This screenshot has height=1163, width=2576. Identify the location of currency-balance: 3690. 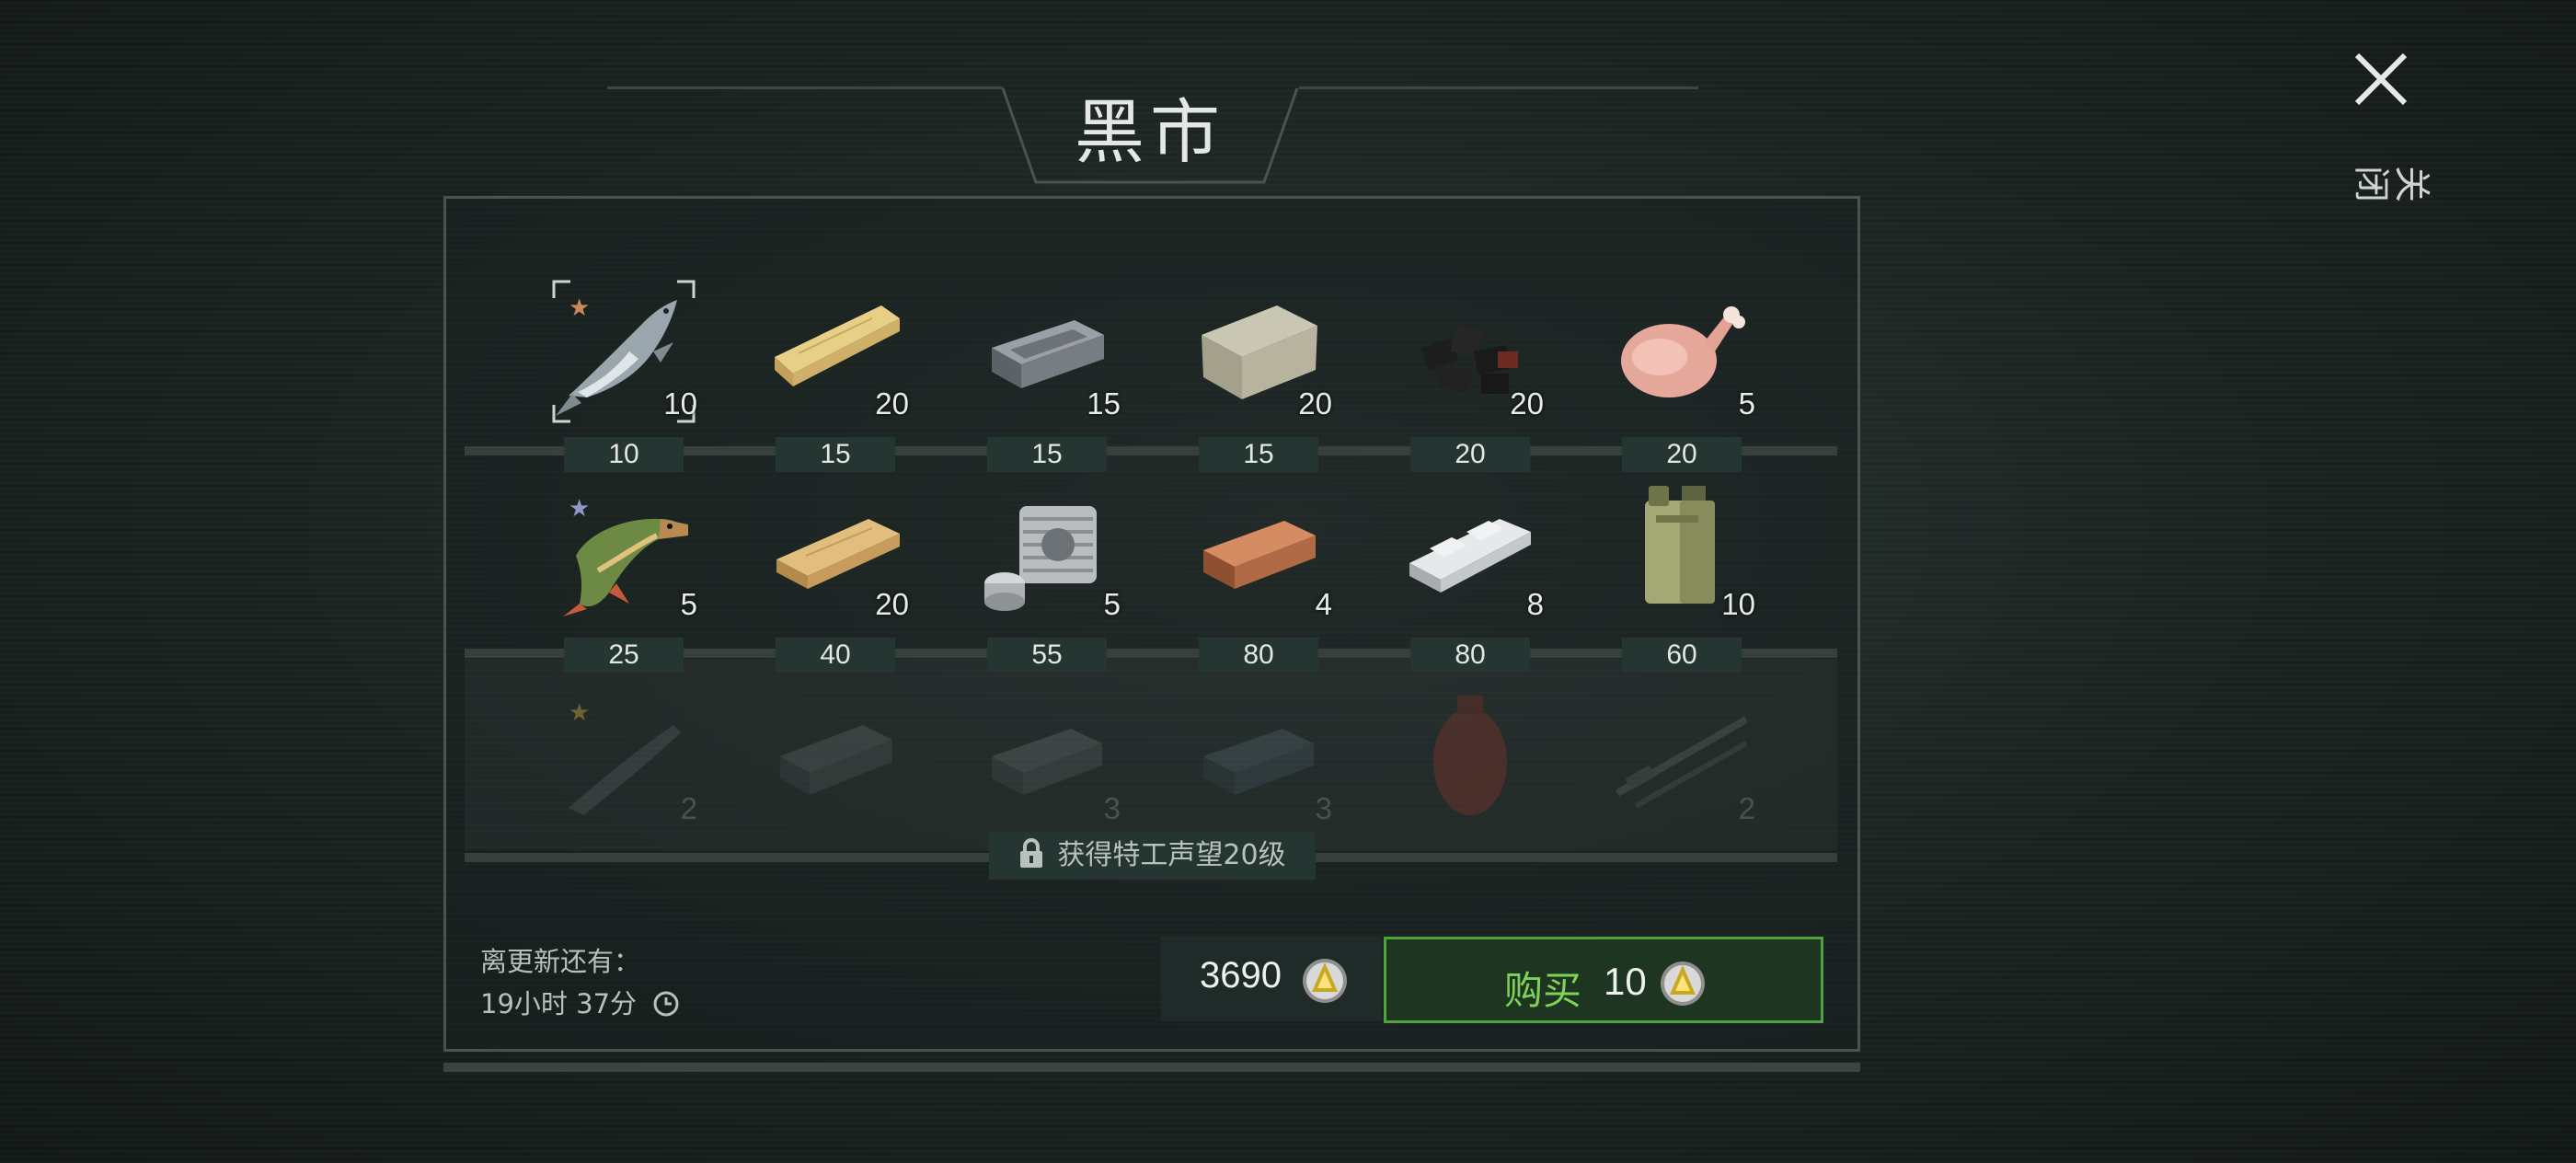
(1271, 979).